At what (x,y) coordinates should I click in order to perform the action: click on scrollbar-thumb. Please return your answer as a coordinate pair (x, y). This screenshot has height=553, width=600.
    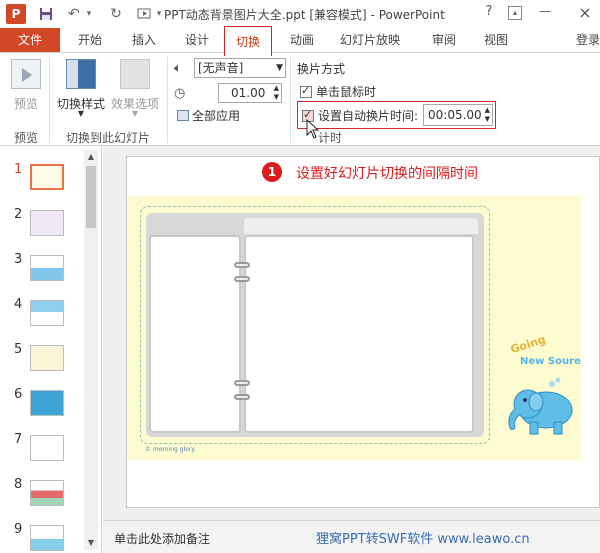
    Looking at the image, I should click on (91, 197).